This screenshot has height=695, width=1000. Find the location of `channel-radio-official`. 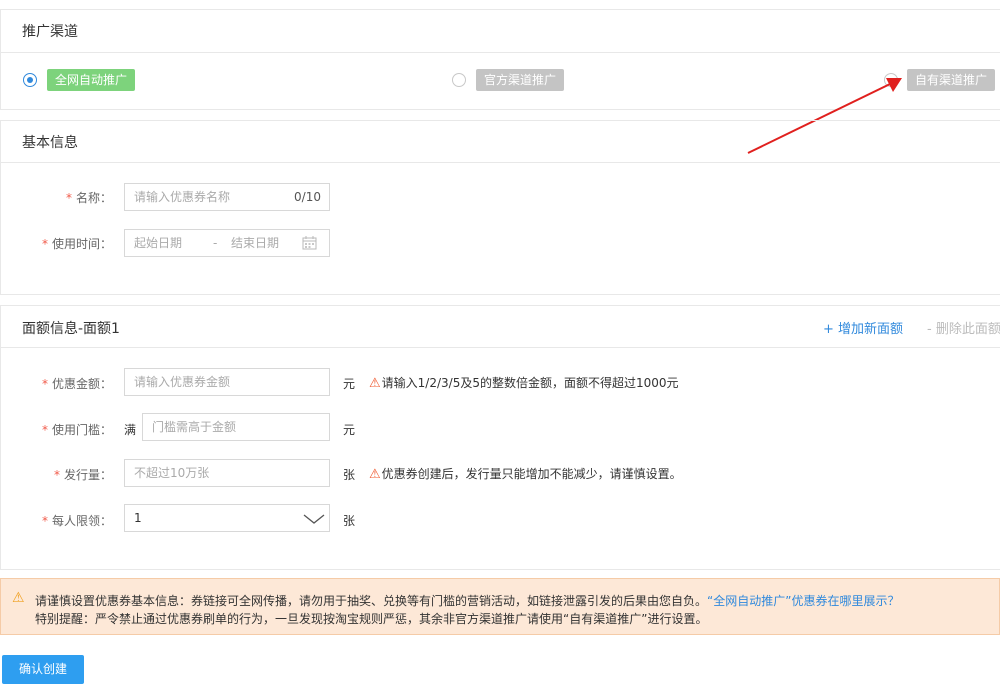

channel-radio-official is located at coordinates (459, 80).